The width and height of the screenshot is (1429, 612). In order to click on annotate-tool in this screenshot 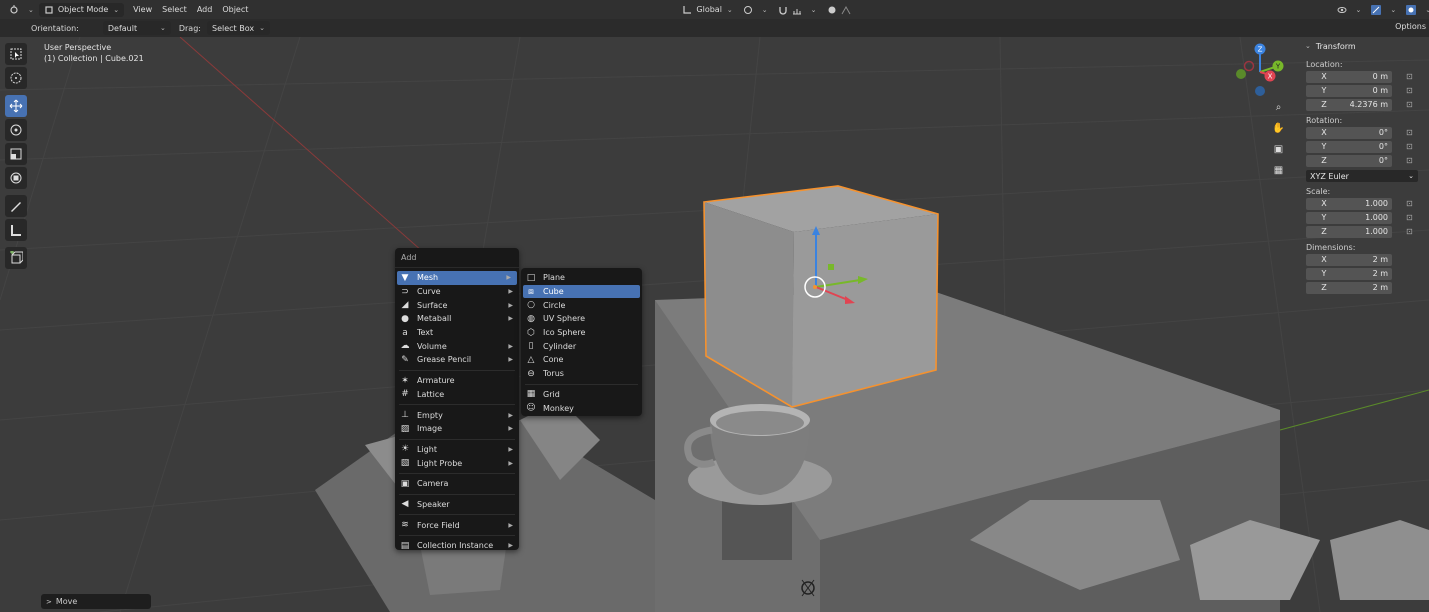, I will do `click(16, 206)`.